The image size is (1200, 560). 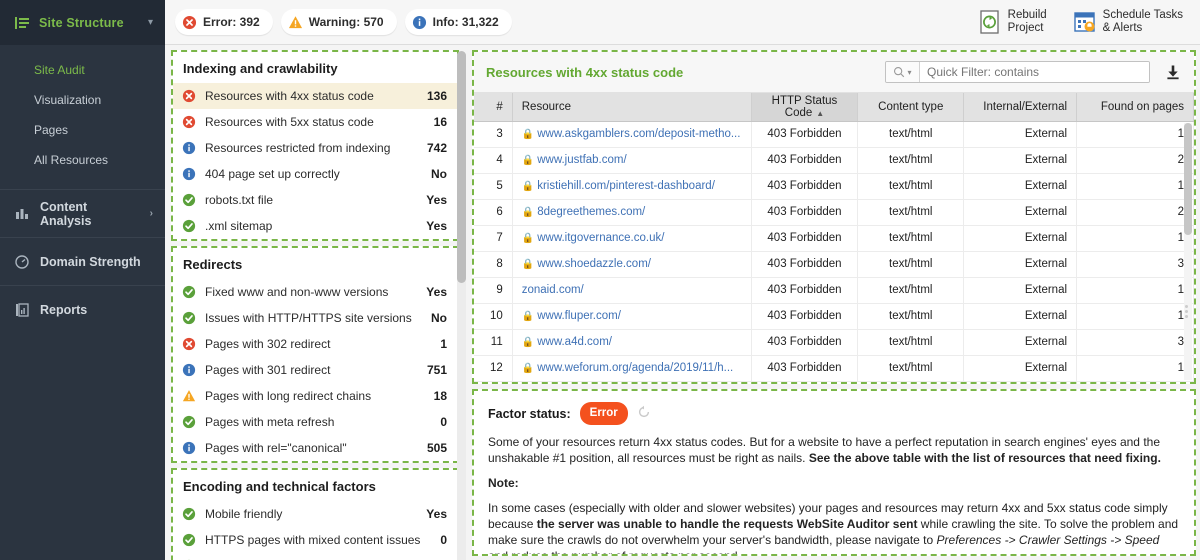 I want to click on factor-row: Resources with 5xx status code 16, so click(x=315, y=122).